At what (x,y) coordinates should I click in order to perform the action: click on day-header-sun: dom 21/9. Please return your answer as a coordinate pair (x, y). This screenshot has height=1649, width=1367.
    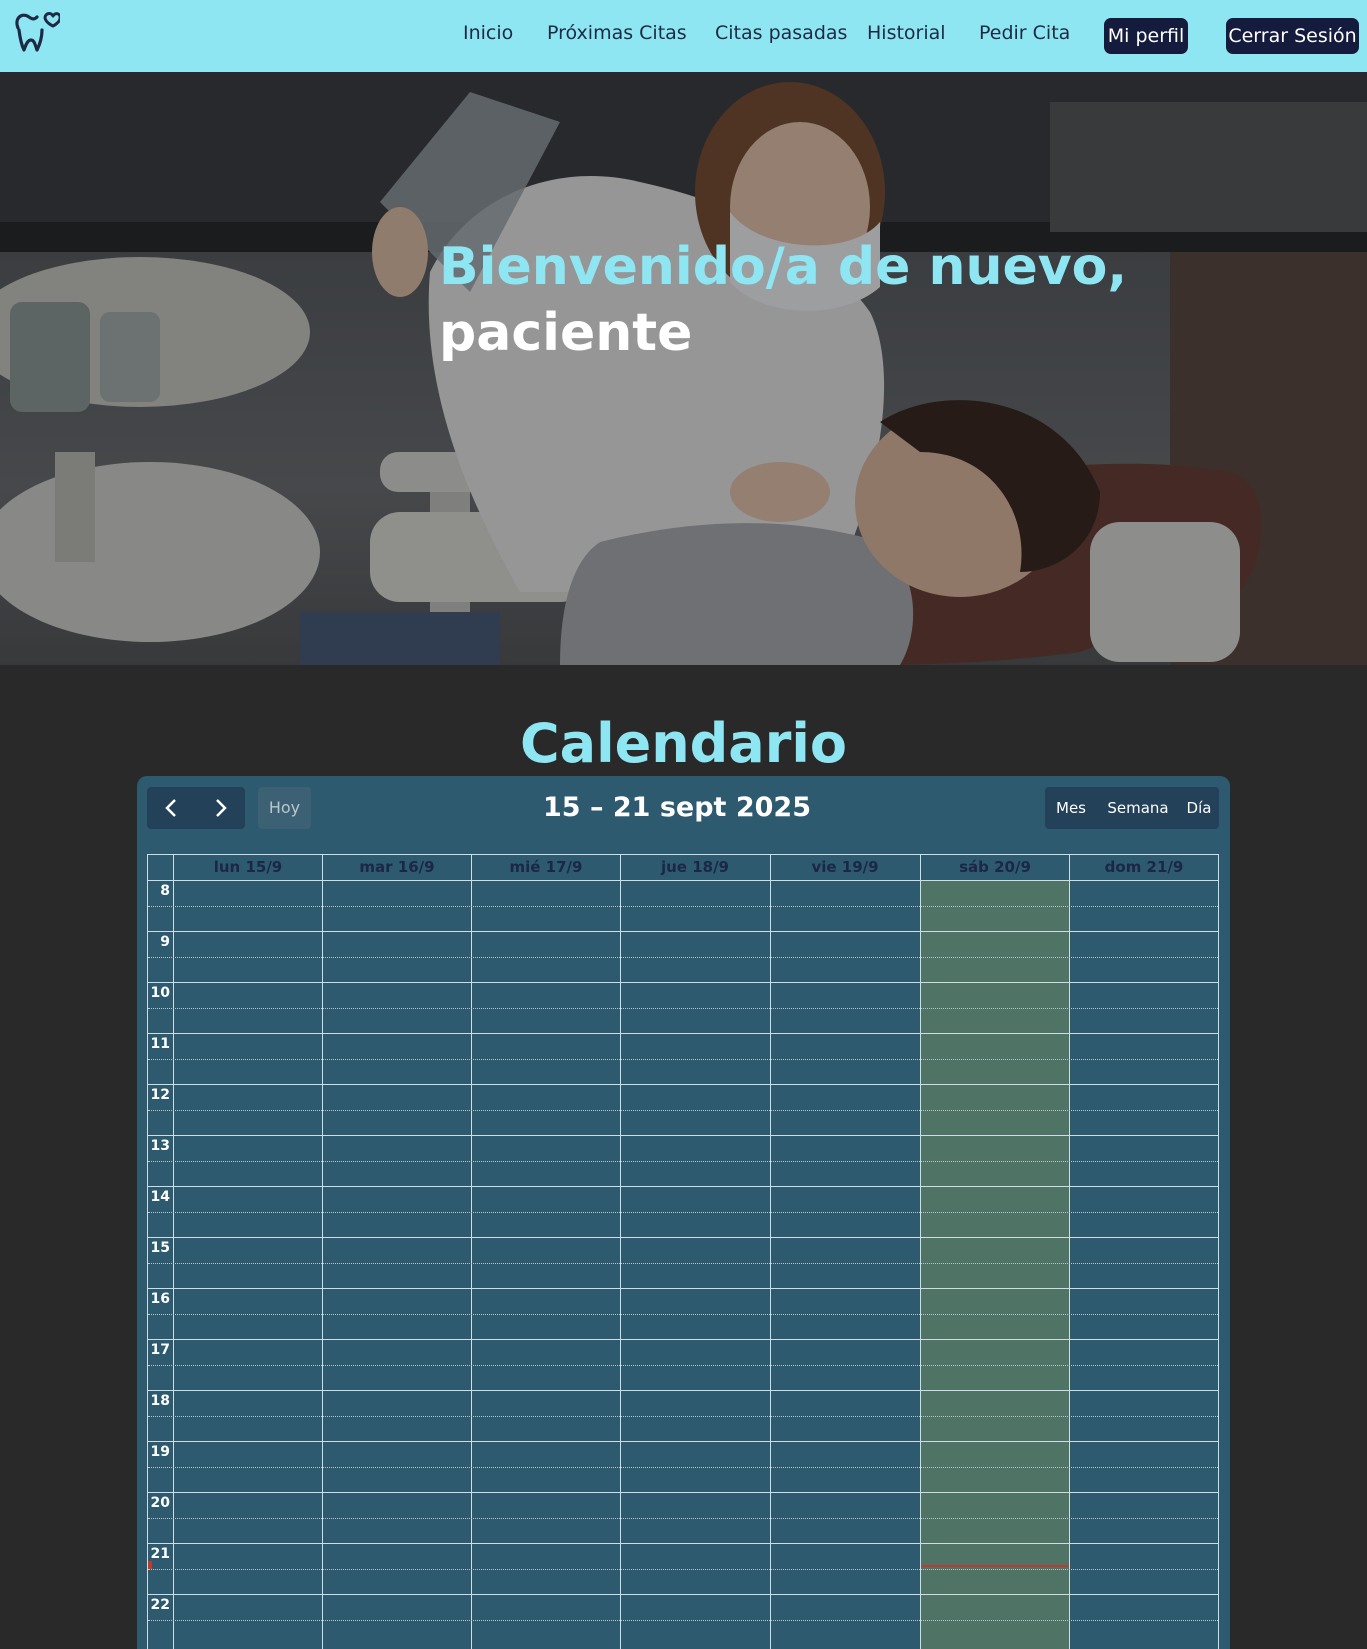
    Looking at the image, I should click on (1143, 867).